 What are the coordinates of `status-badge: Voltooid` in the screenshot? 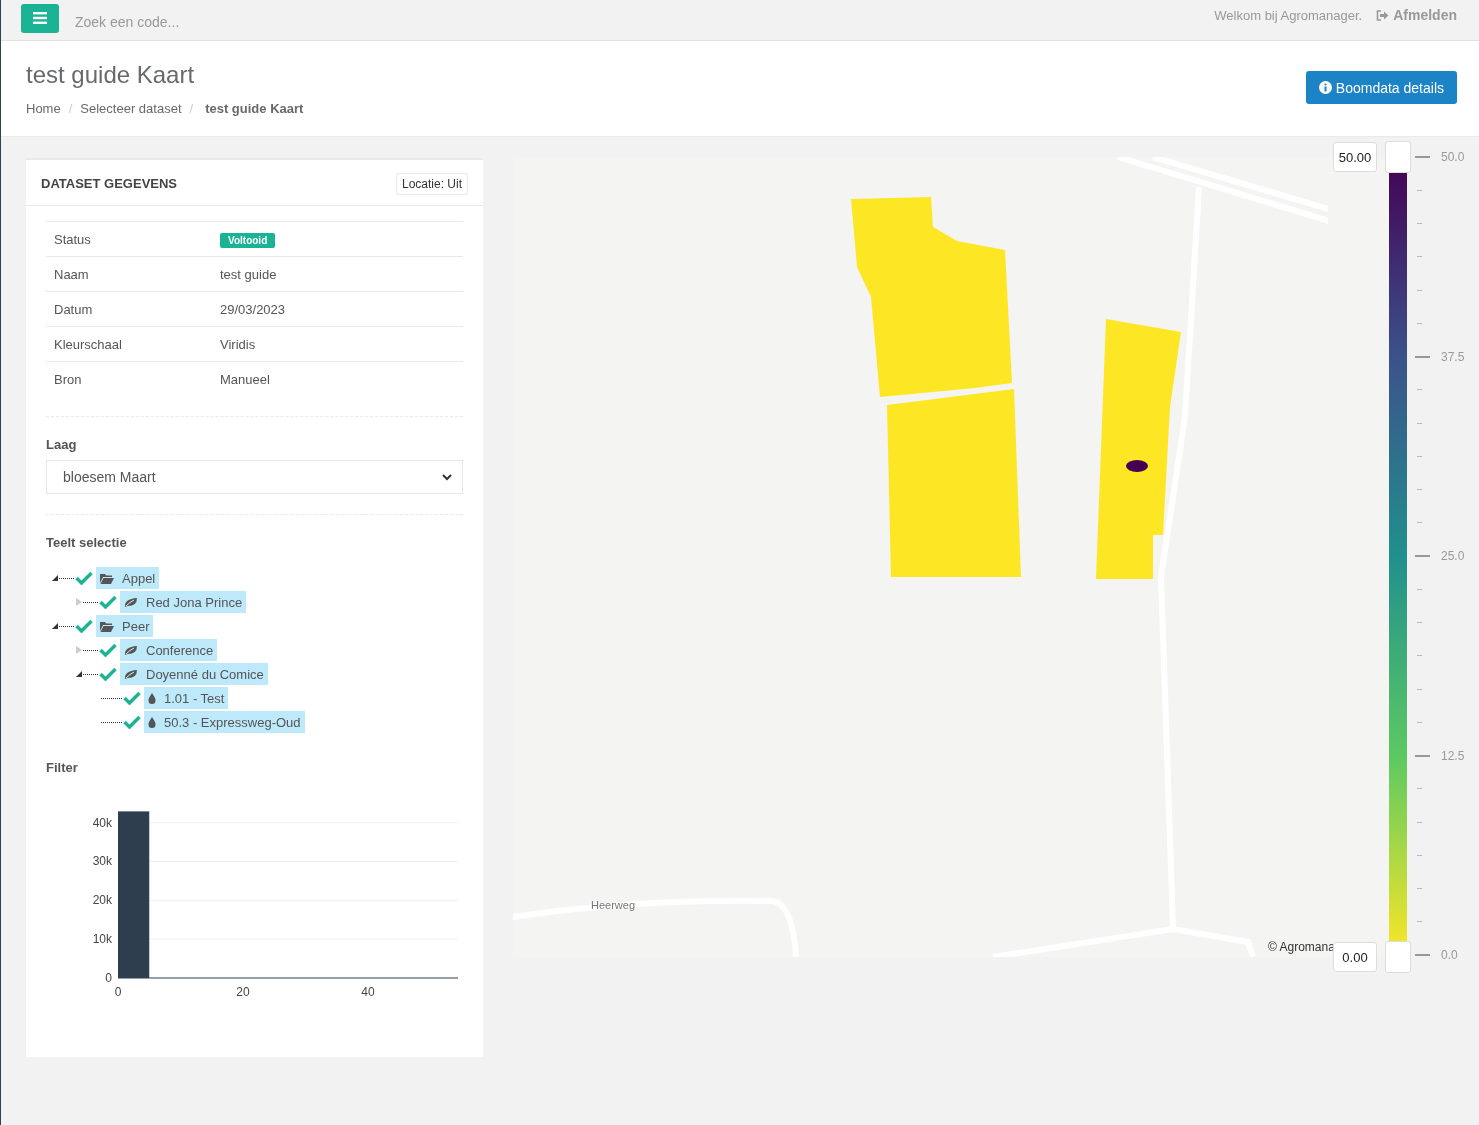 It's located at (248, 240).